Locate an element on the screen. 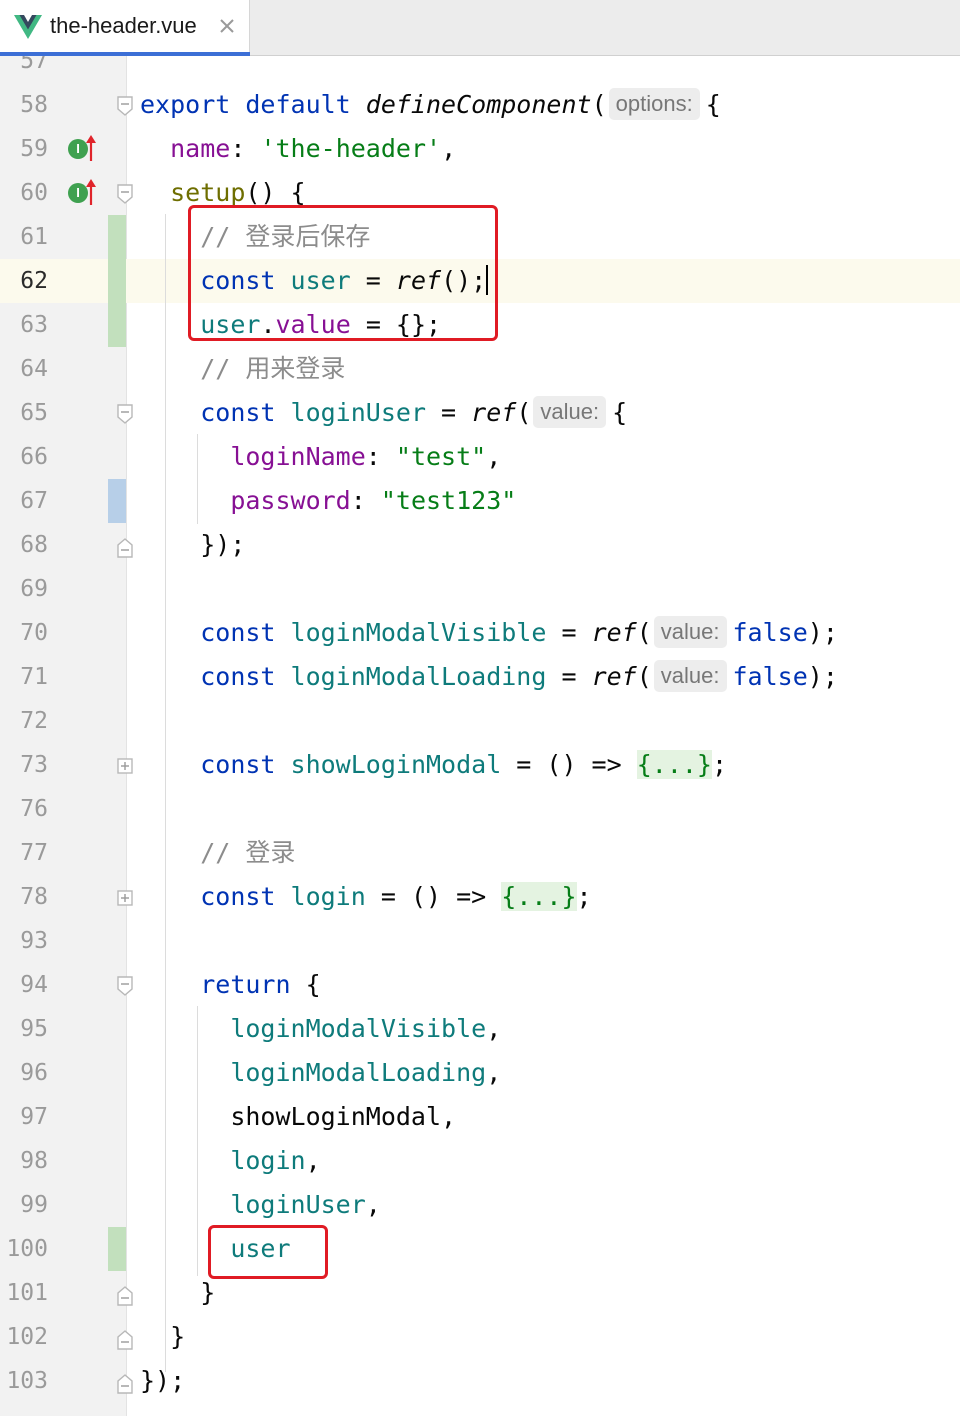 The width and height of the screenshot is (960, 1416). code-line-65: 65 const loginUser = ref(value:{ is located at coordinates (480, 413).